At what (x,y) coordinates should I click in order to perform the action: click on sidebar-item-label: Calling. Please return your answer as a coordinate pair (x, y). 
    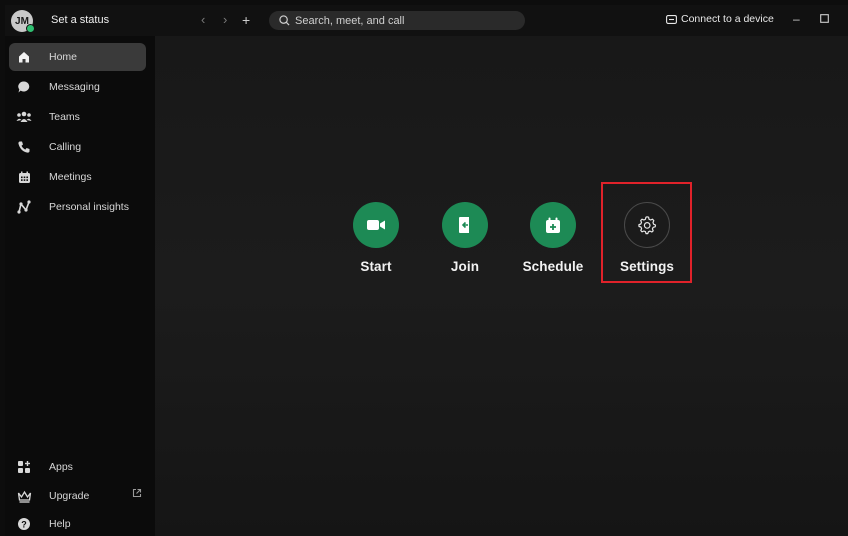
    Looking at the image, I should click on (65, 147).